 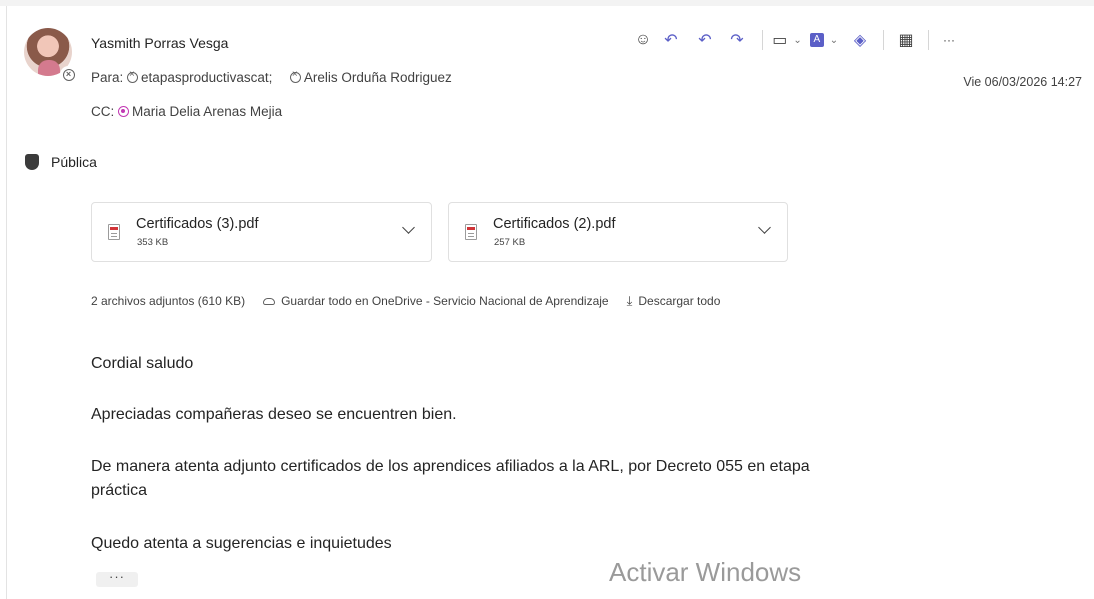 What do you see at coordinates (378, 77) in the screenshot?
I see `to-recipient: Arelis Orduña Rodriguez` at bounding box center [378, 77].